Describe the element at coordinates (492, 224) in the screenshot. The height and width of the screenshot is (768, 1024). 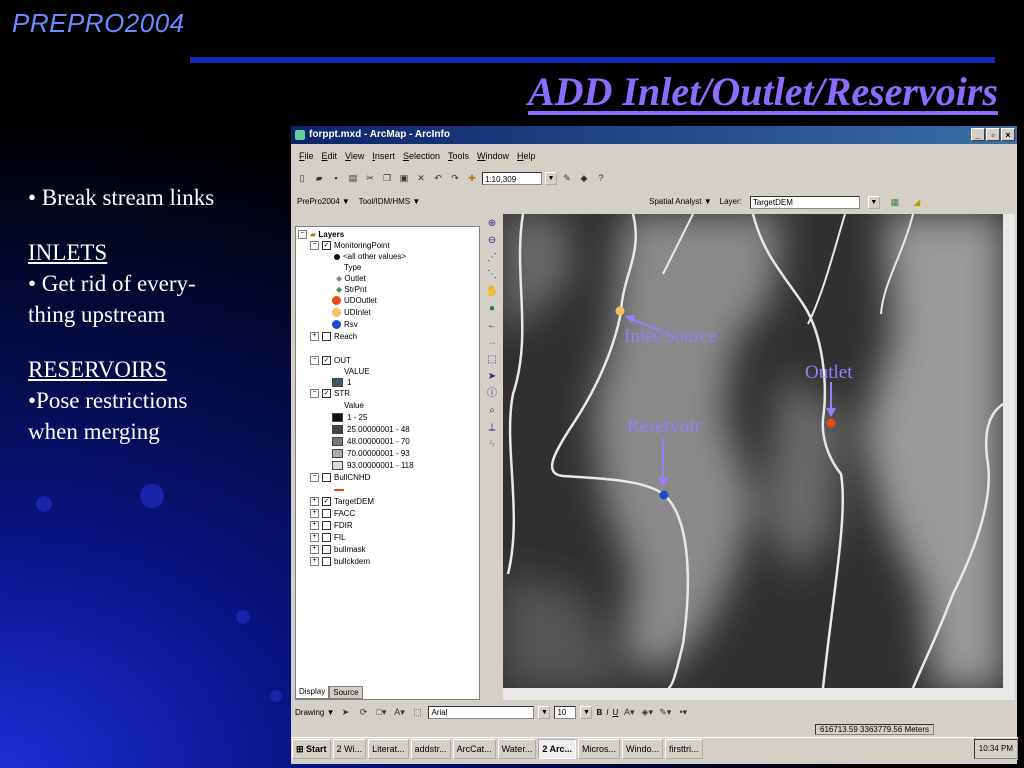
I see `zoom-in-icon: ⊕` at that location.